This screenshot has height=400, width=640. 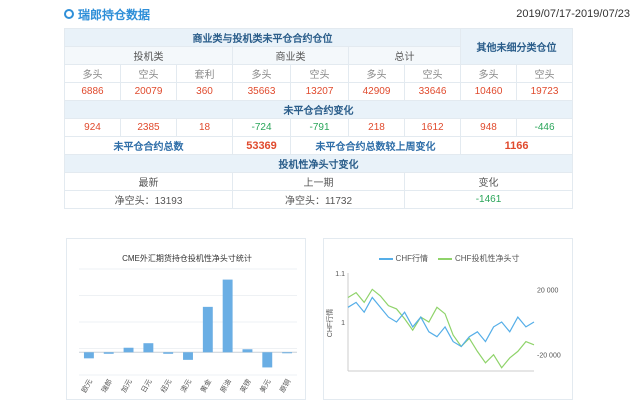 What do you see at coordinates (86, 385) in the screenshot?
I see `x-tick-label: 欧元` at bounding box center [86, 385].